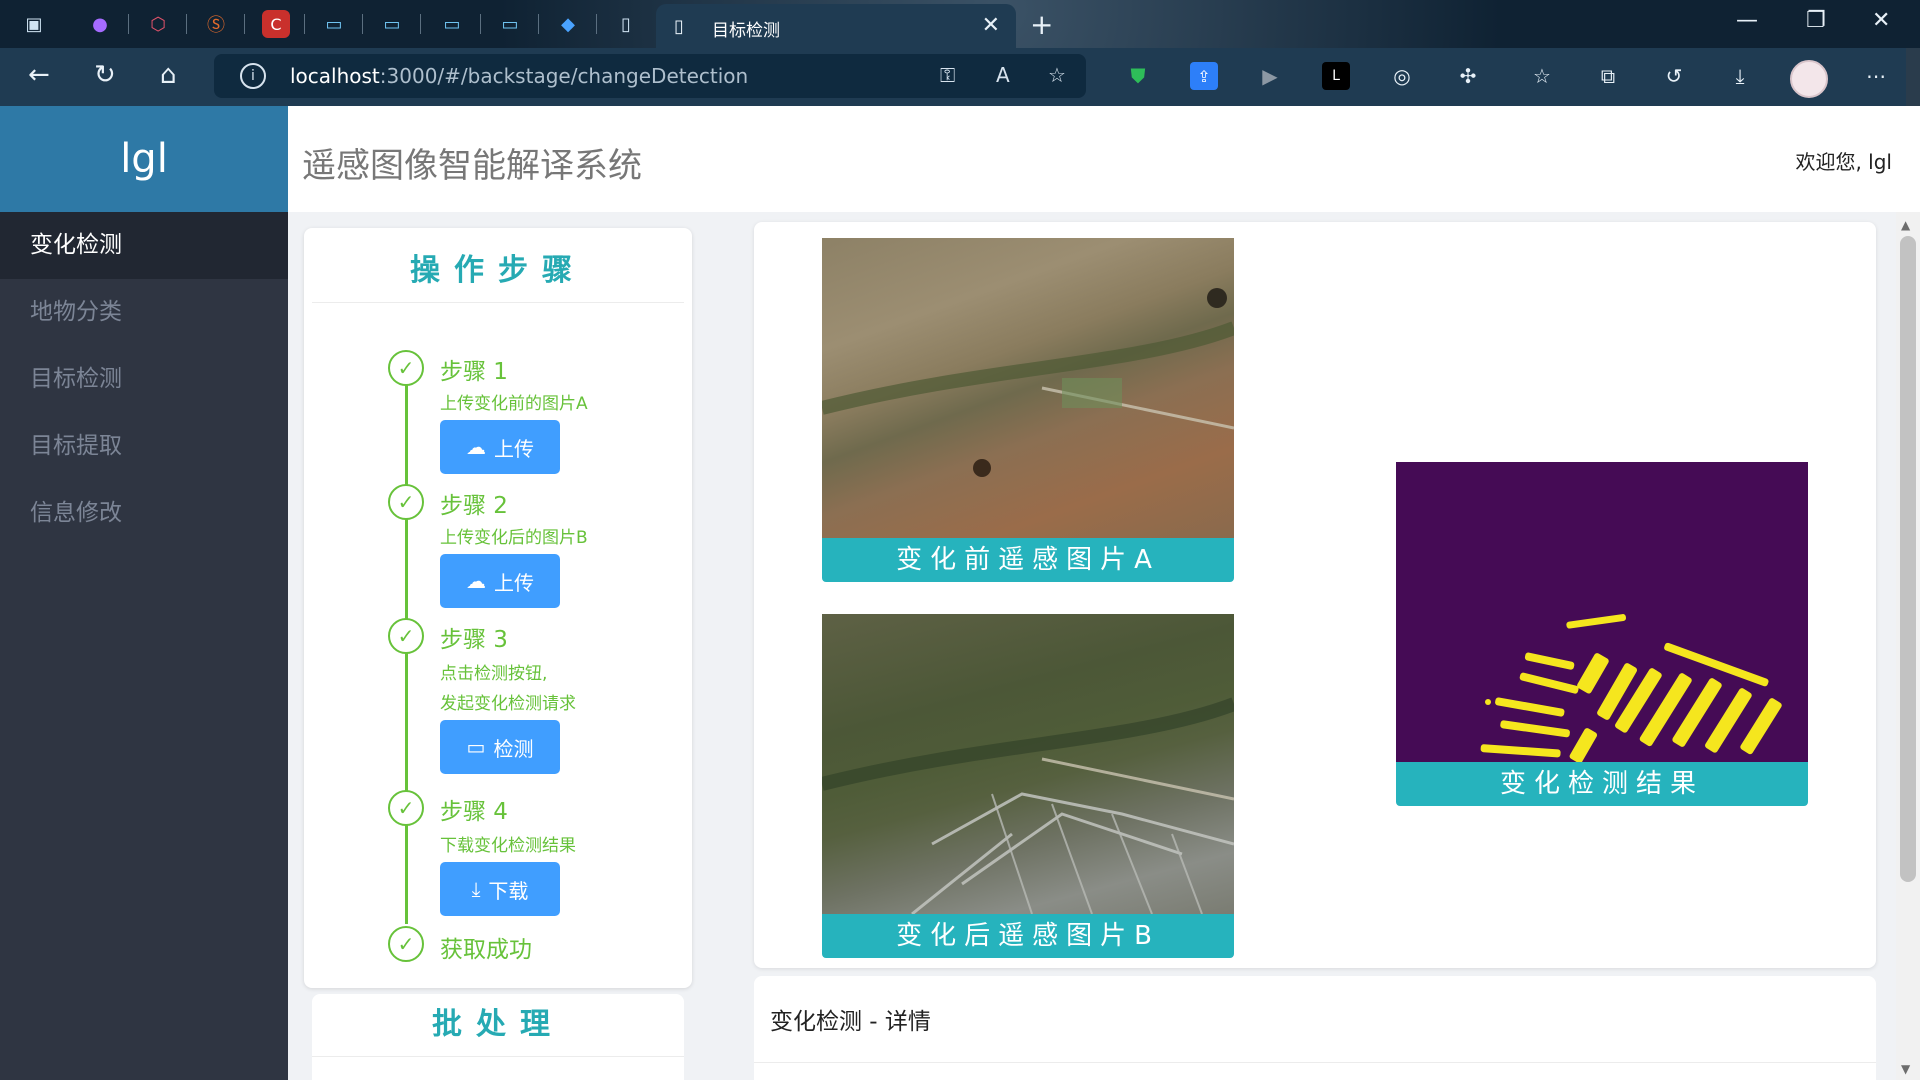 This screenshot has width=1920, height=1080. Describe the element at coordinates (850, 1022) in the screenshot. I see `detail-title: 变化检测 - 详情` at that location.